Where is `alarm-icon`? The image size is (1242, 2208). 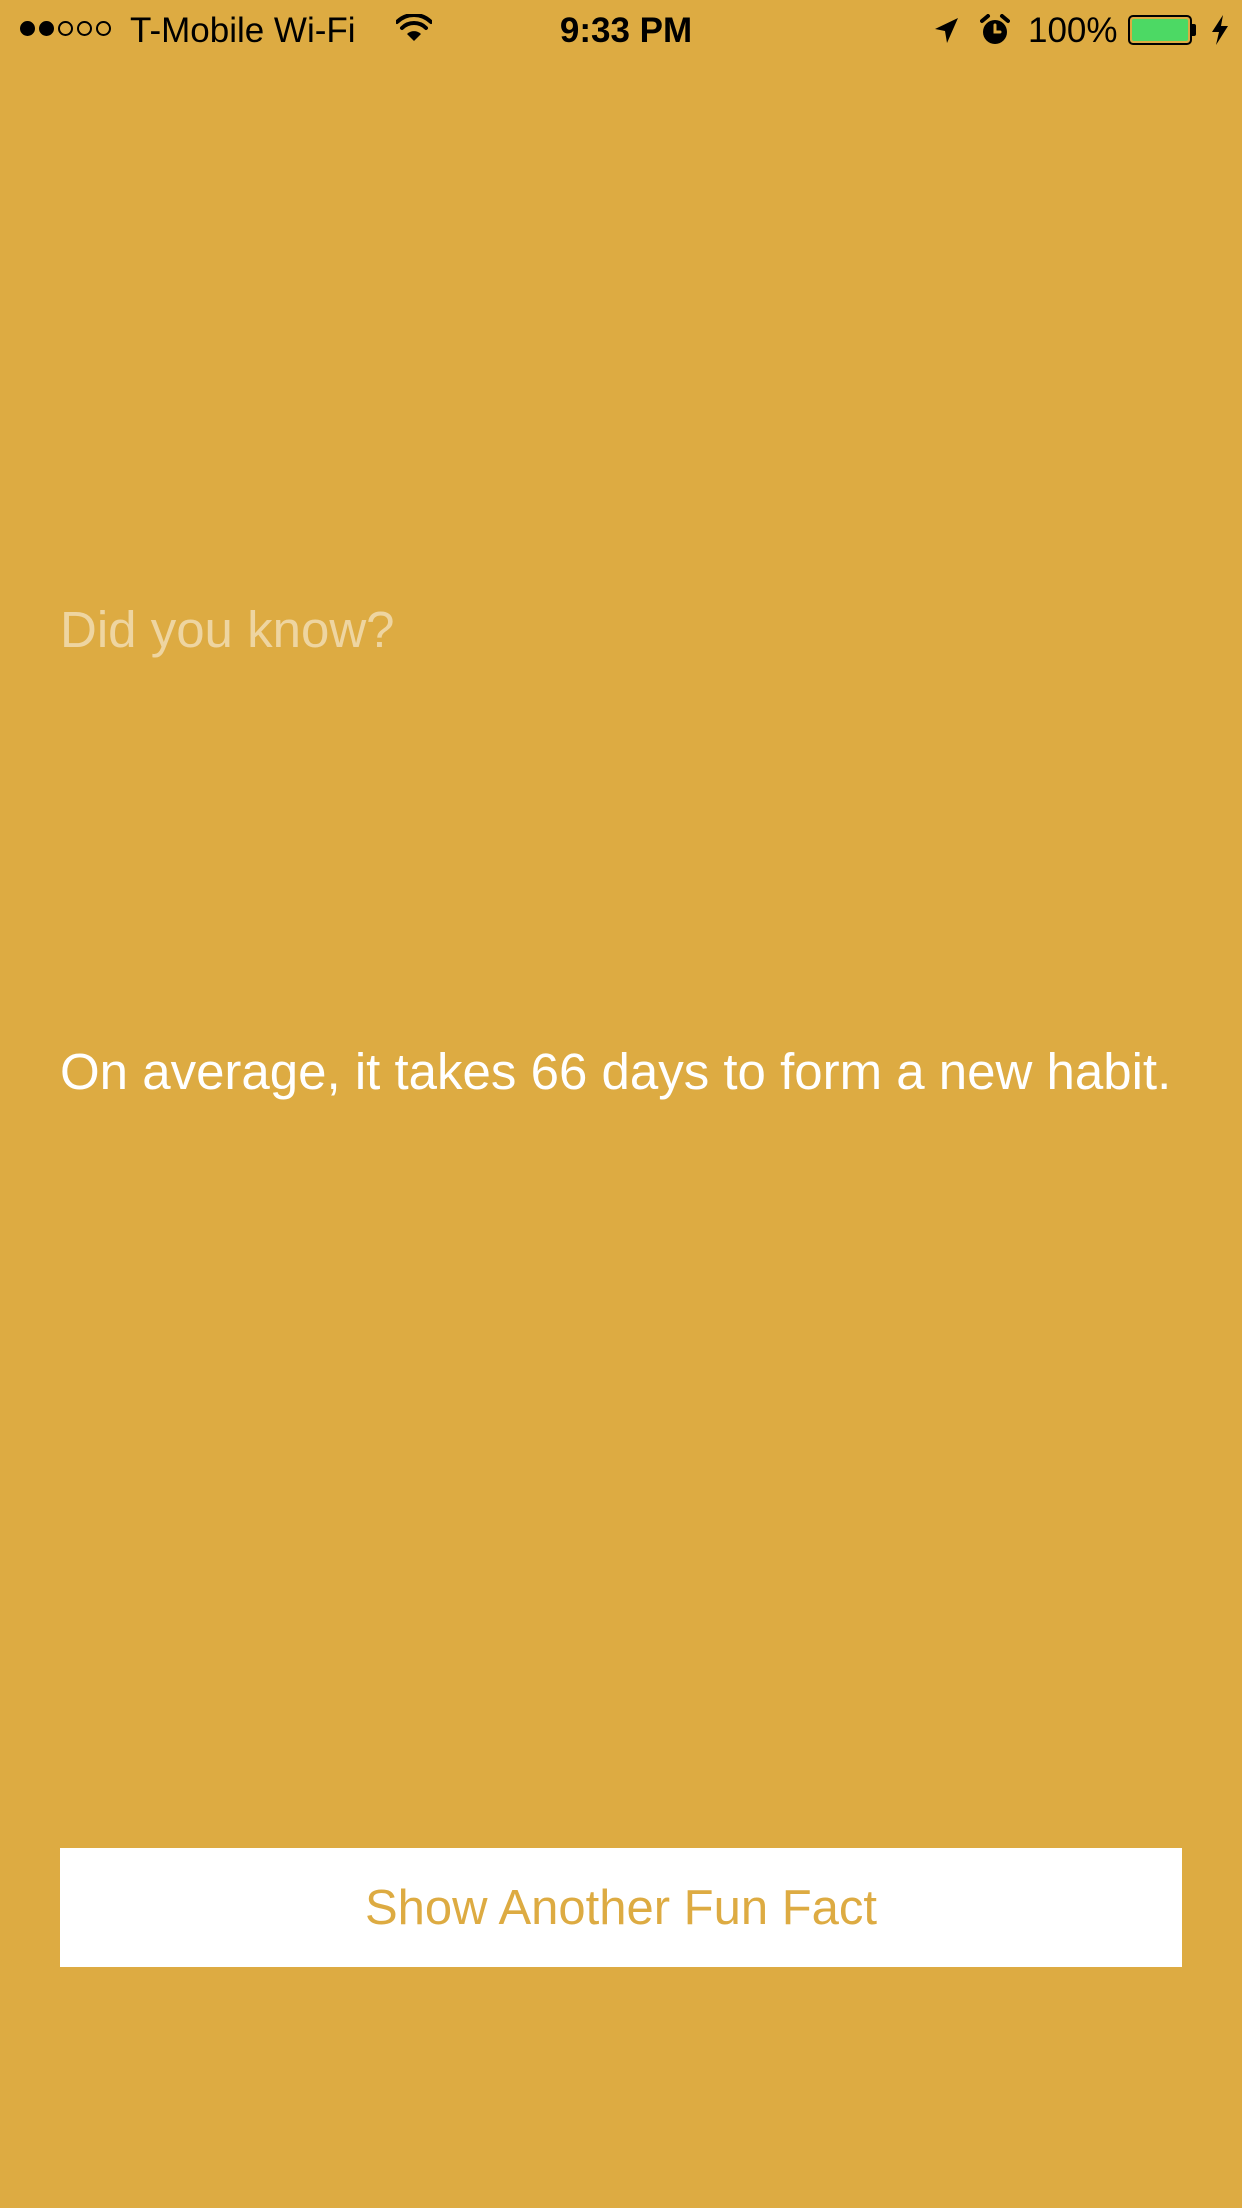
alarm-icon is located at coordinates (995, 29).